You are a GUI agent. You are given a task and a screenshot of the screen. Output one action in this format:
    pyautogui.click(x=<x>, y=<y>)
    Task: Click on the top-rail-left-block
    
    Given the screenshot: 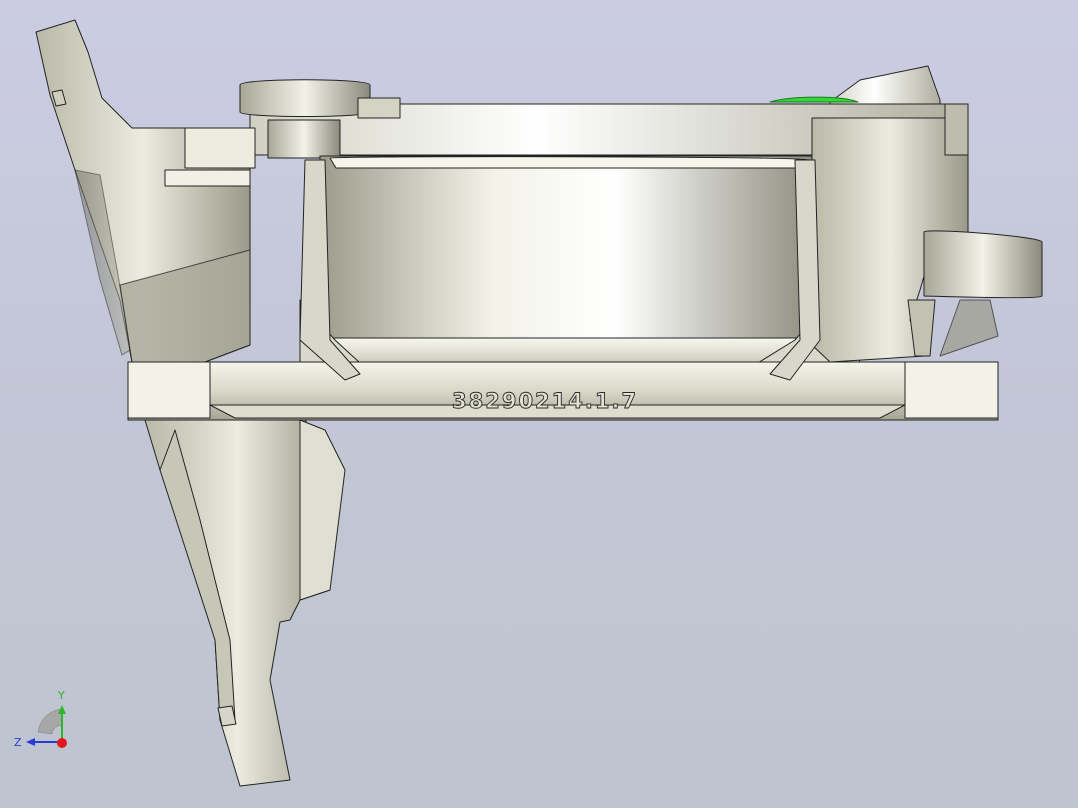 What is the action you would take?
    pyautogui.click(x=220, y=148)
    